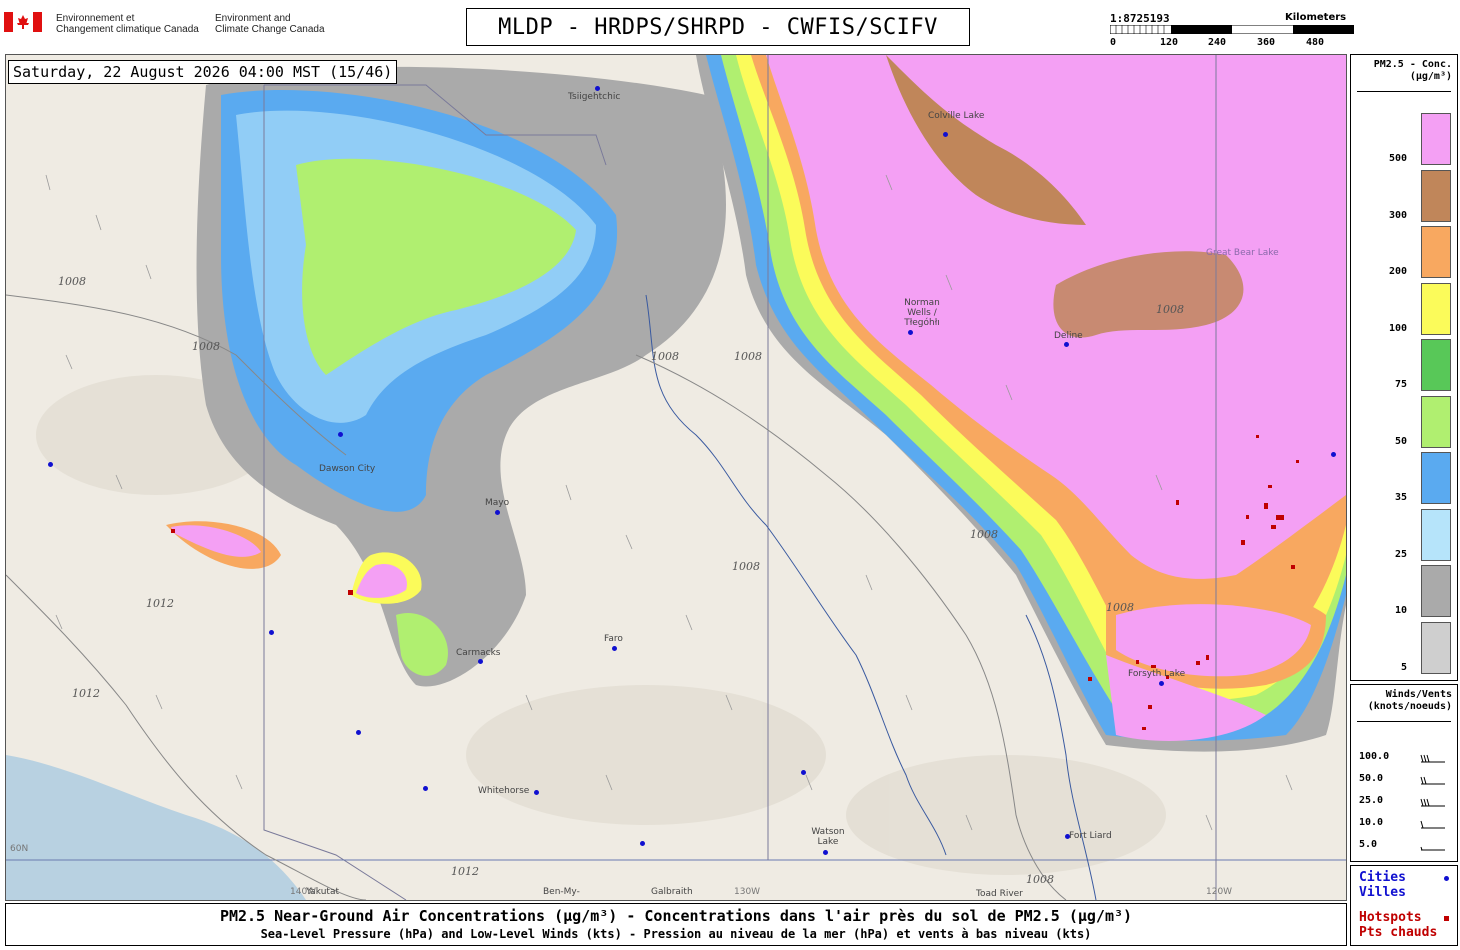 Image resolution: width=1460 pixels, height=950 pixels. What do you see at coordinates (1409, 706) in the screenshot?
I see `wind-legend-title-2: (knots/noeuds)` at bounding box center [1409, 706].